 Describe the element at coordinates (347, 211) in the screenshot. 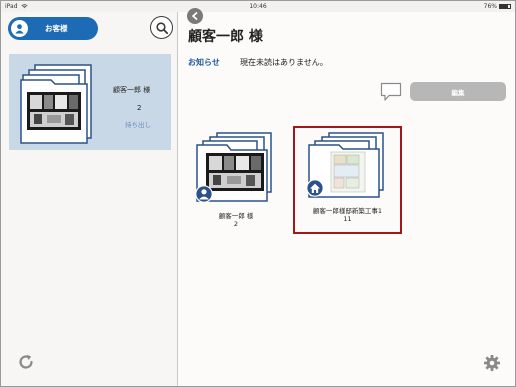

I see `tile-name: 顧客一郎様邸新築工事1` at that location.